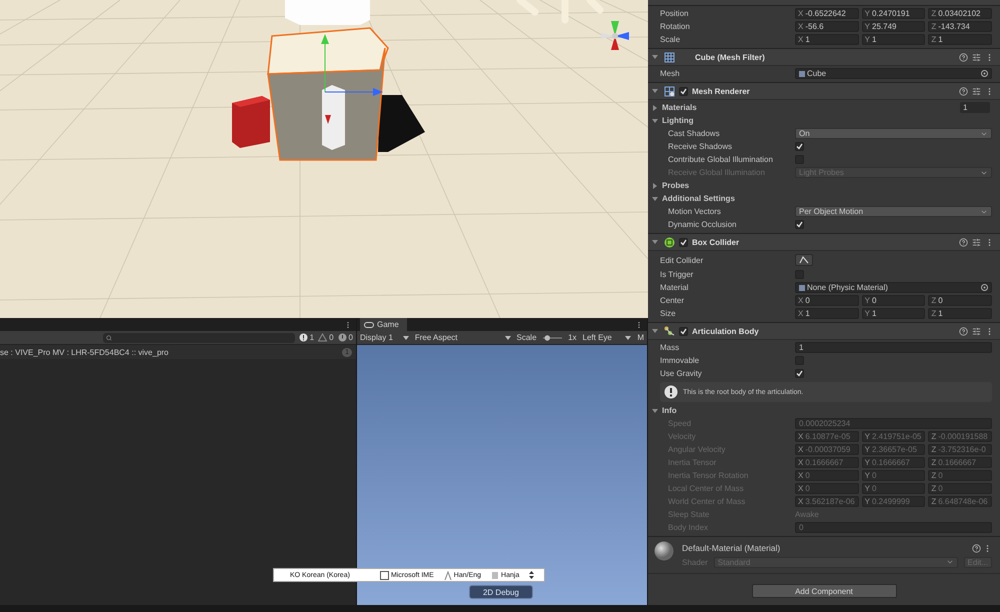  Describe the element at coordinates (894, 300) in the screenshot. I see `number-field: Y 0` at that location.